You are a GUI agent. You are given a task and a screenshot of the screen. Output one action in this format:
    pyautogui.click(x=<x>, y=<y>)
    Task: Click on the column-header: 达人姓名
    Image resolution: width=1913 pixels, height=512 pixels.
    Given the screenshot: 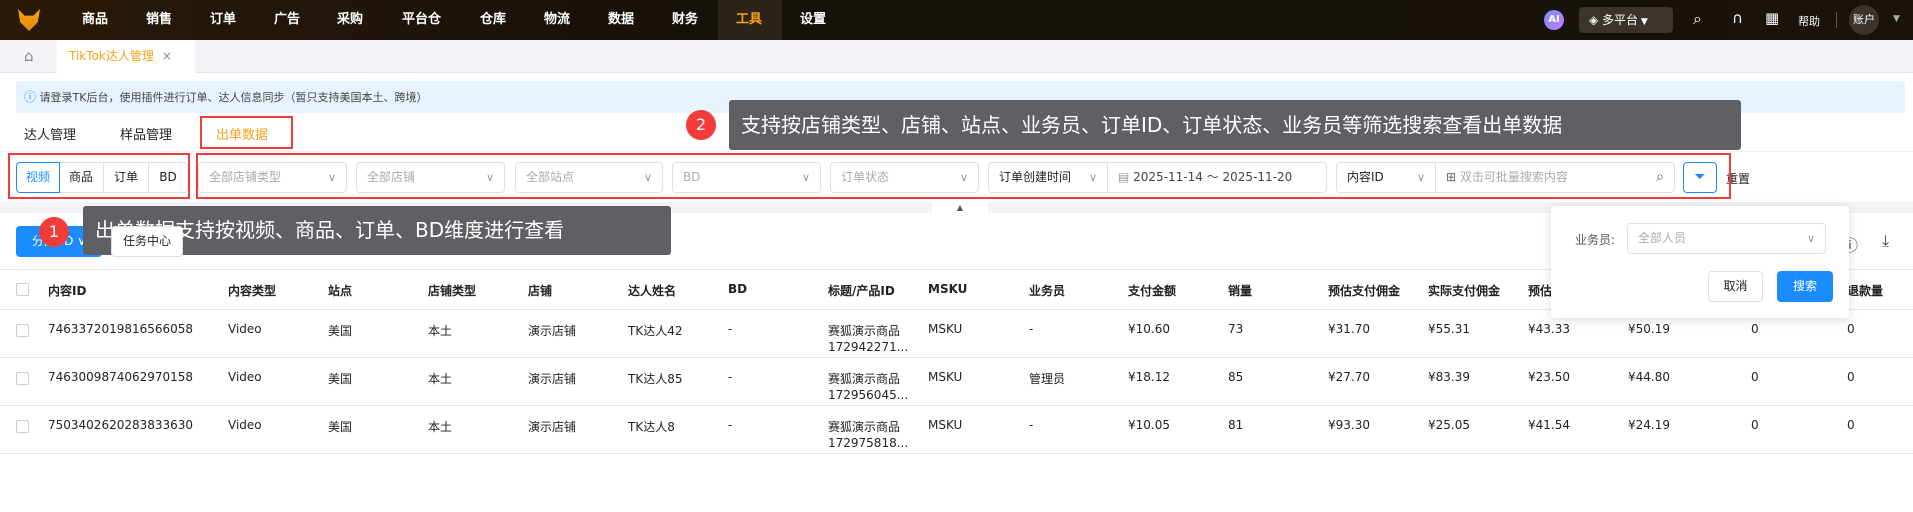 What is the action you would take?
    pyautogui.click(x=652, y=291)
    